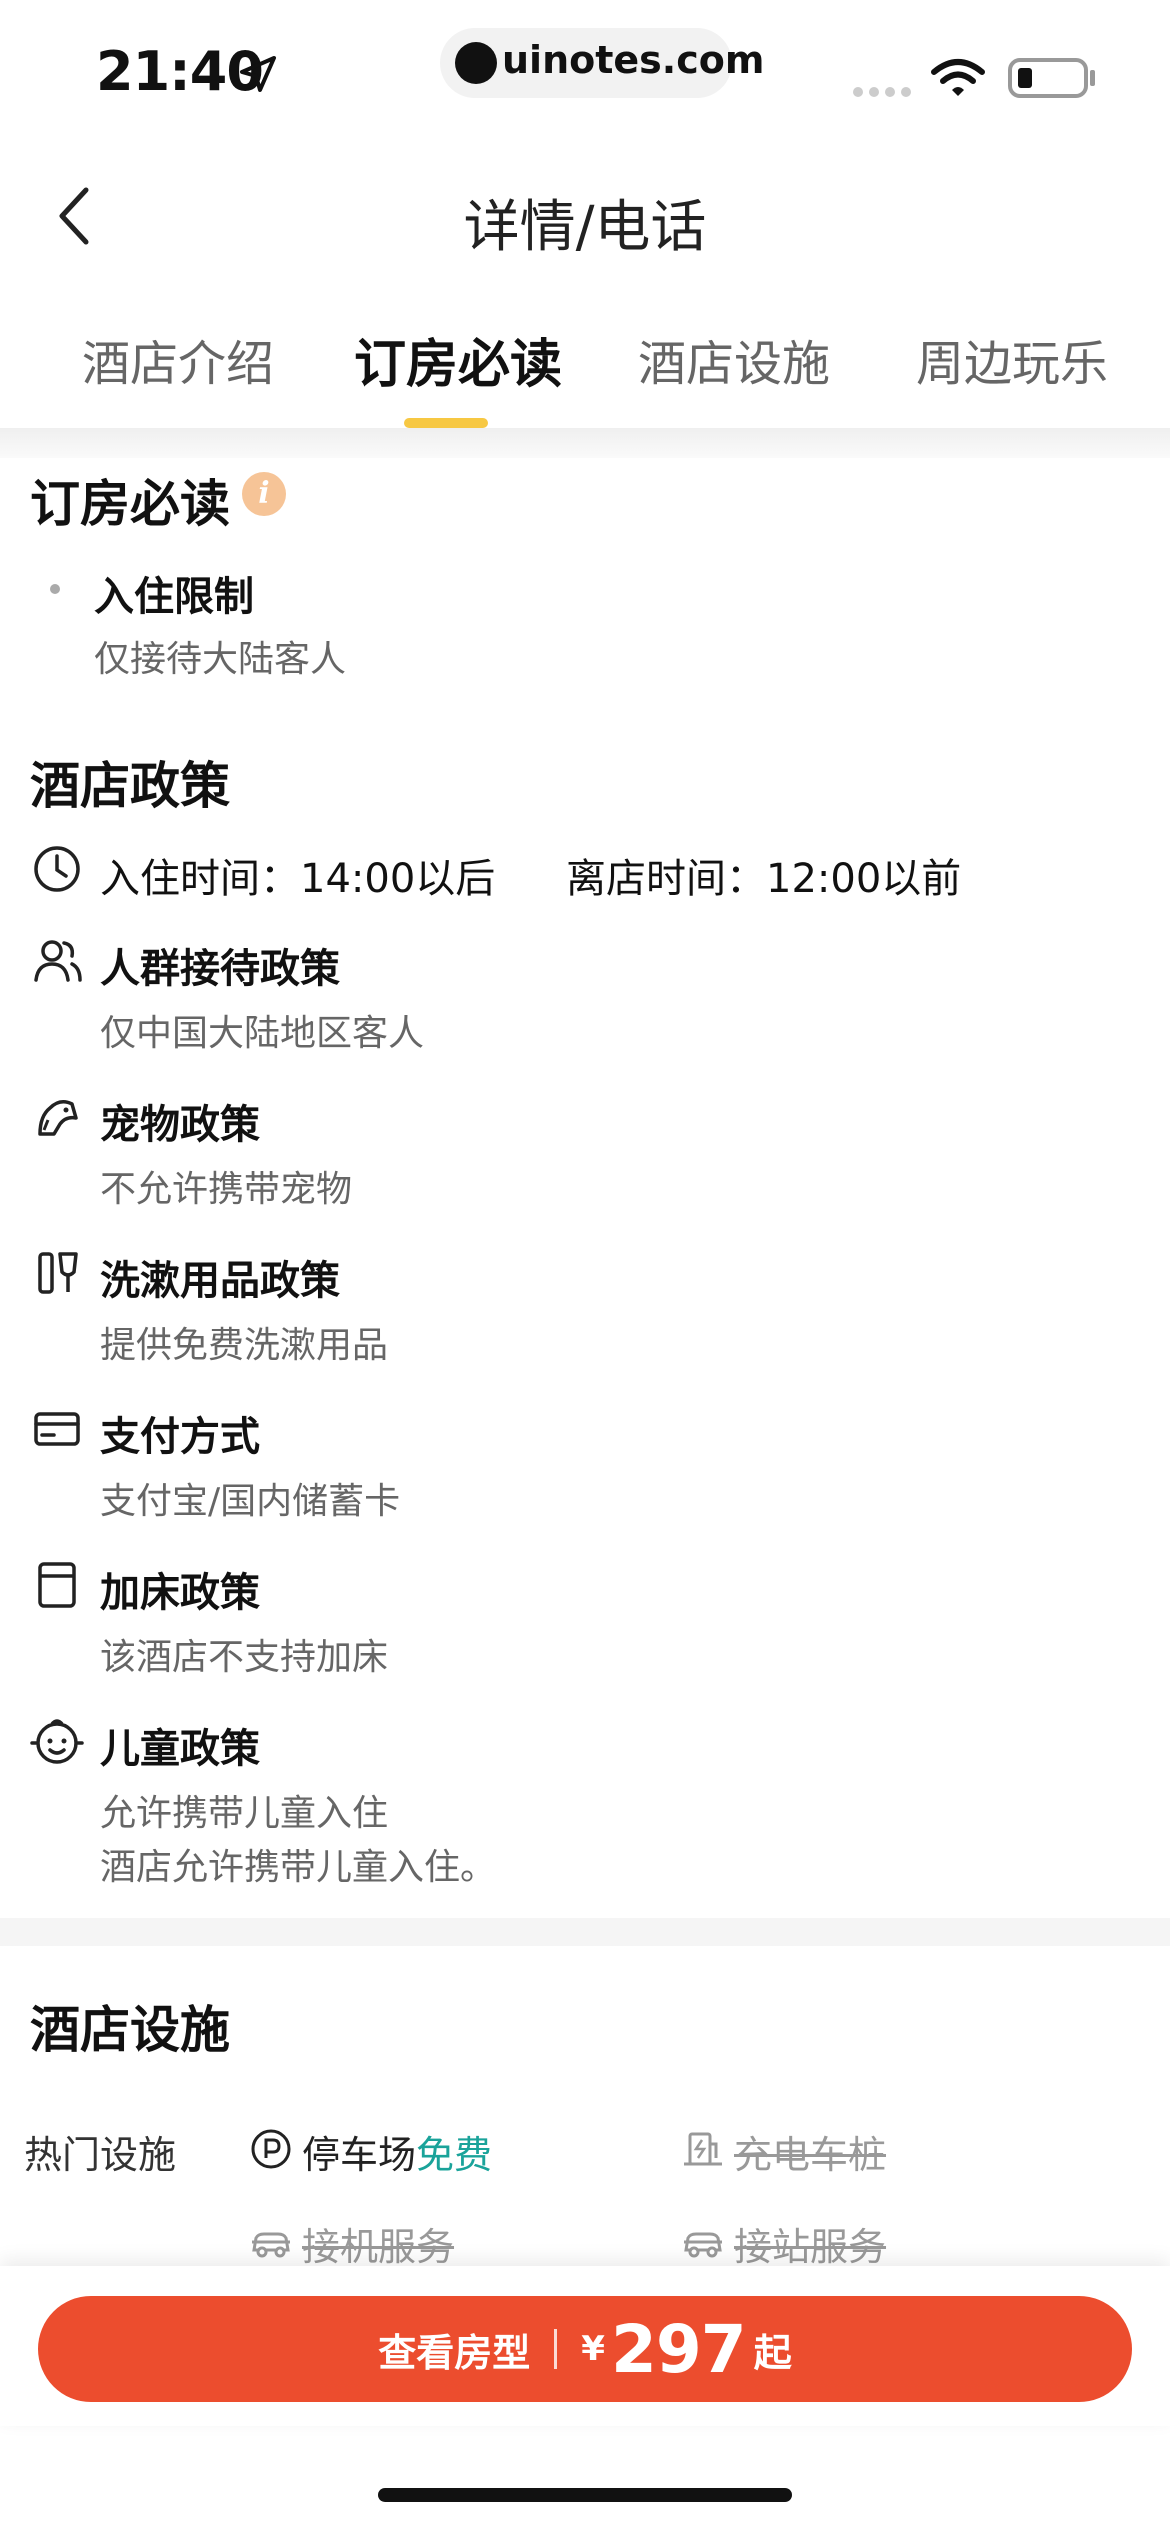 Image resolution: width=1170 pixels, height=2532 pixels. I want to click on policy-item-title: 洗漱用品政策, so click(220, 1281).